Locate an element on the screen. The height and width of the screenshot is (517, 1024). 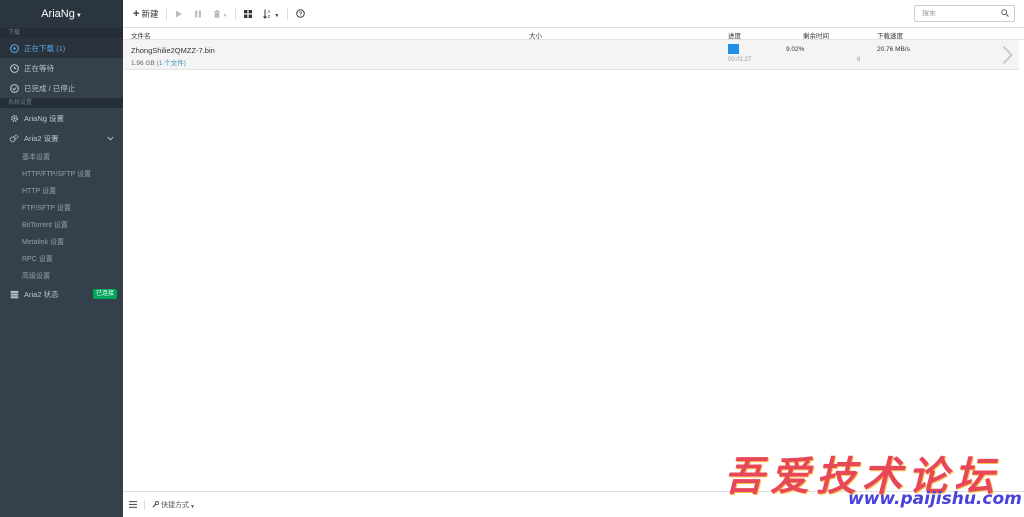
question-circle-icon: ? is located at coordinates (301, 13).